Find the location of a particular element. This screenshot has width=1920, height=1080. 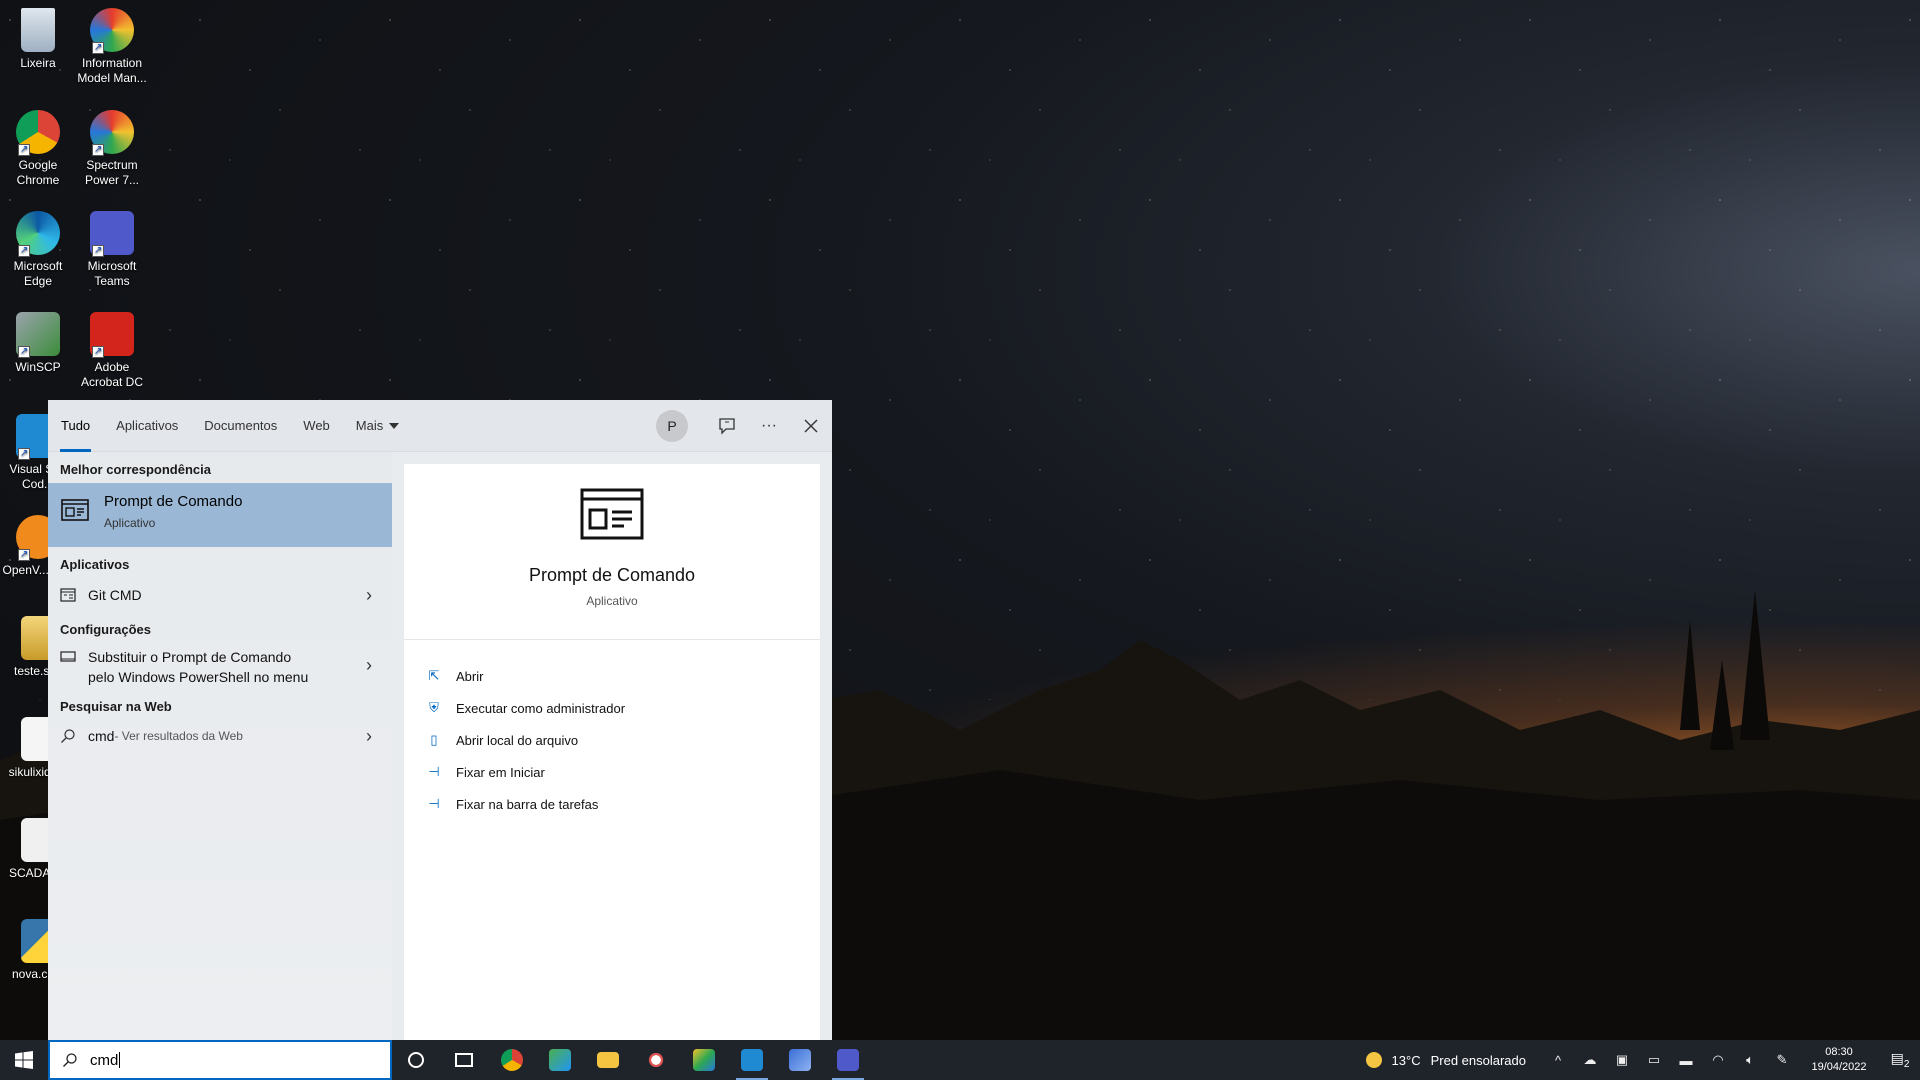

desktop-icon-teams: Microsoft Teams is located at coordinates (112, 247).